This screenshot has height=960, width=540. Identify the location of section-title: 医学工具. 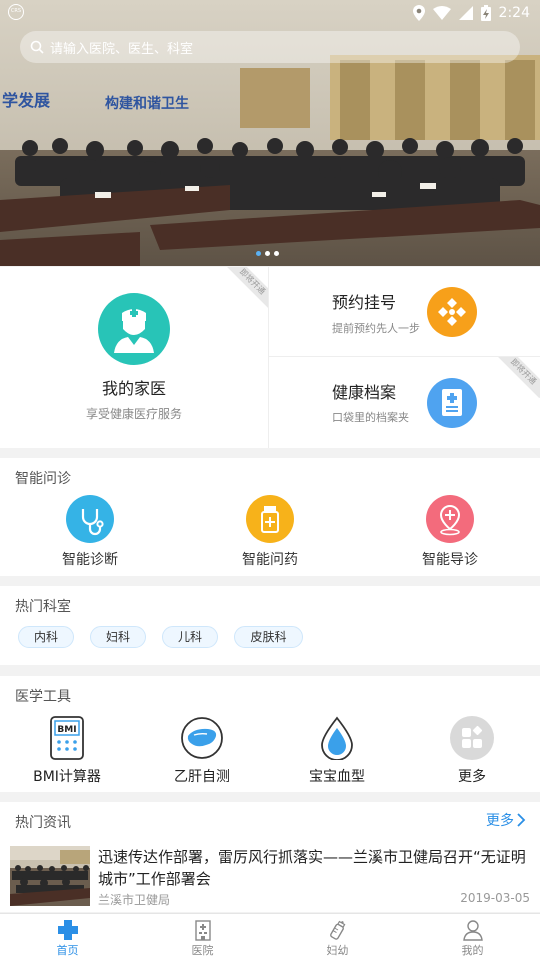
(43, 697).